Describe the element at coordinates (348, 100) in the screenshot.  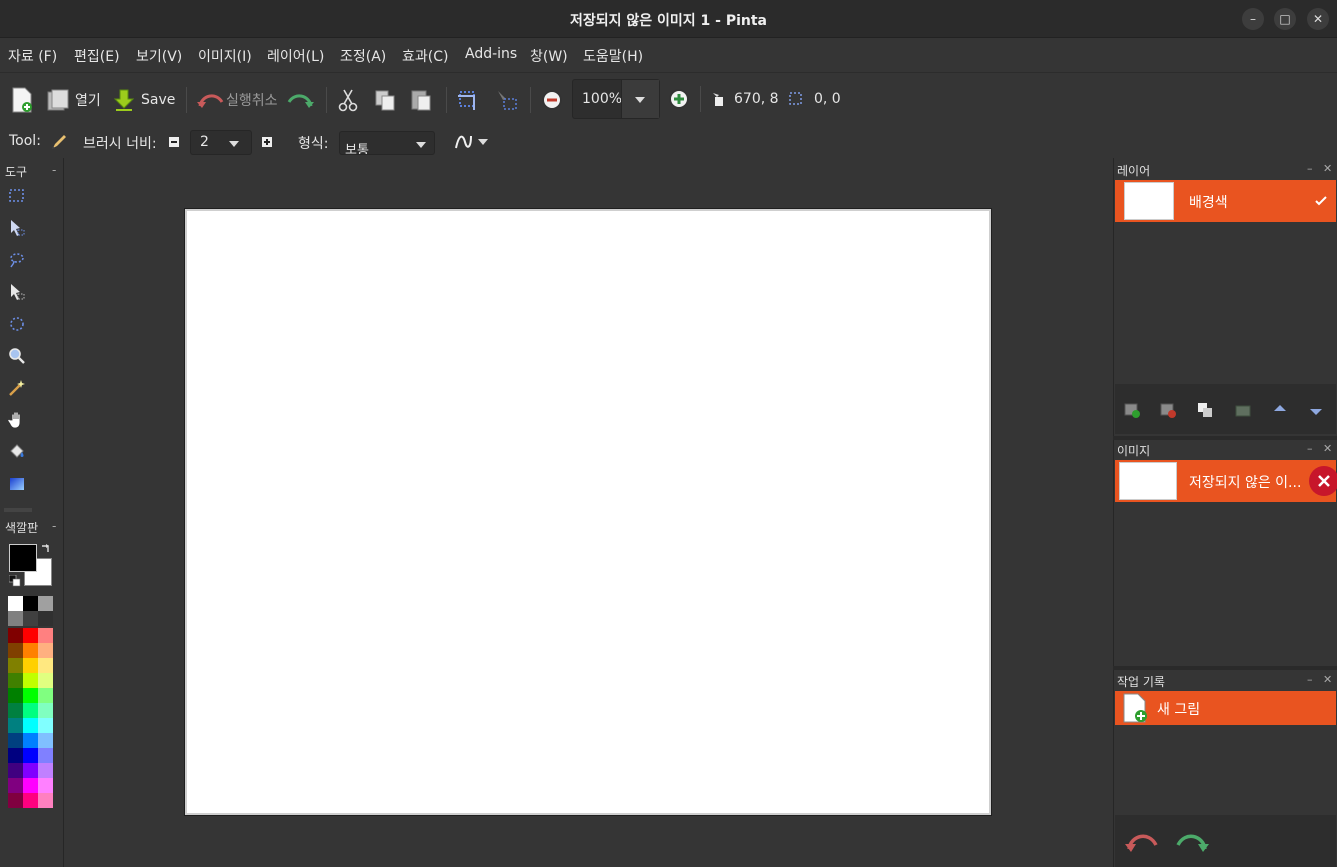
I see `cut-button` at that location.